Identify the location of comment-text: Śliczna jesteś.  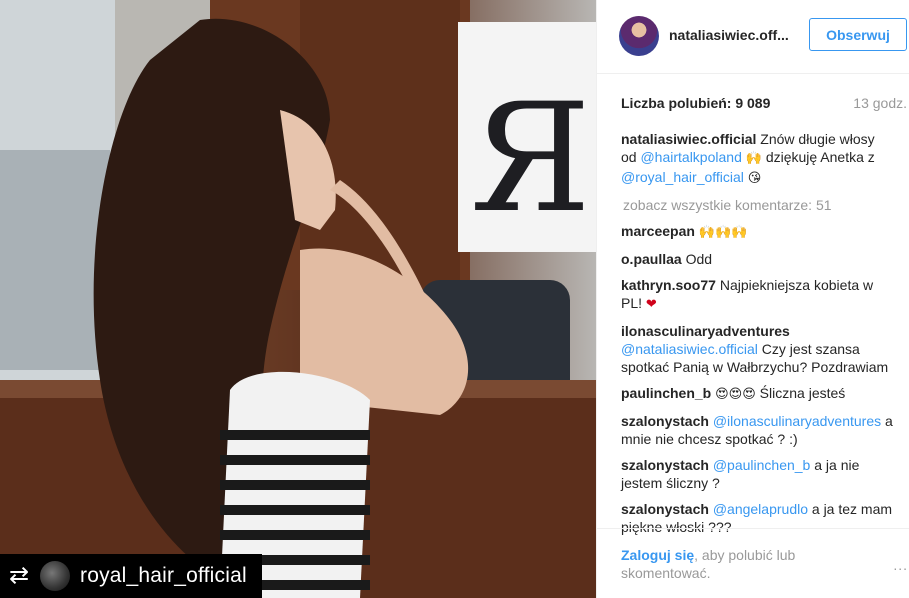
(800, 393).